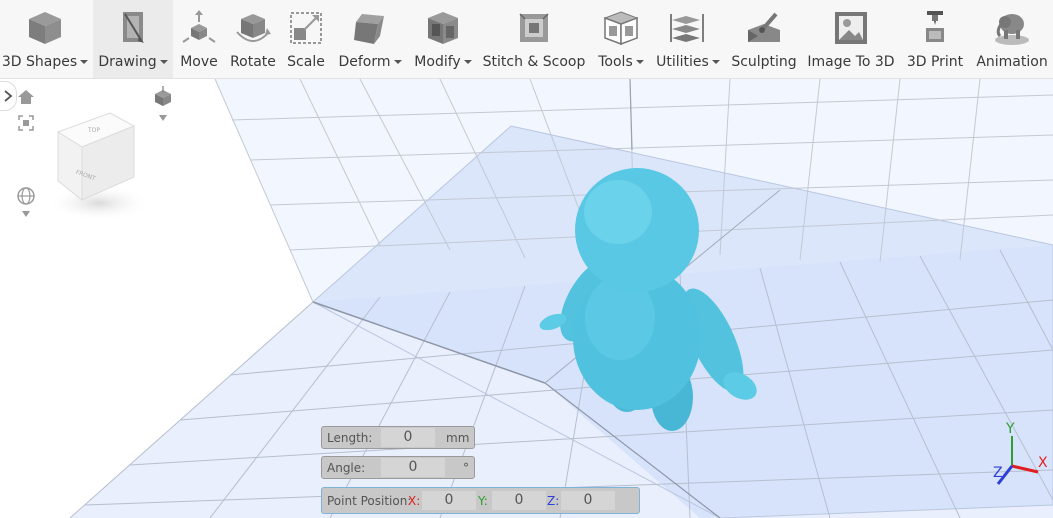 This screenshot has width=1053, height=518. I want to click on z-coordinate-label: Z:, so click(553, 501).